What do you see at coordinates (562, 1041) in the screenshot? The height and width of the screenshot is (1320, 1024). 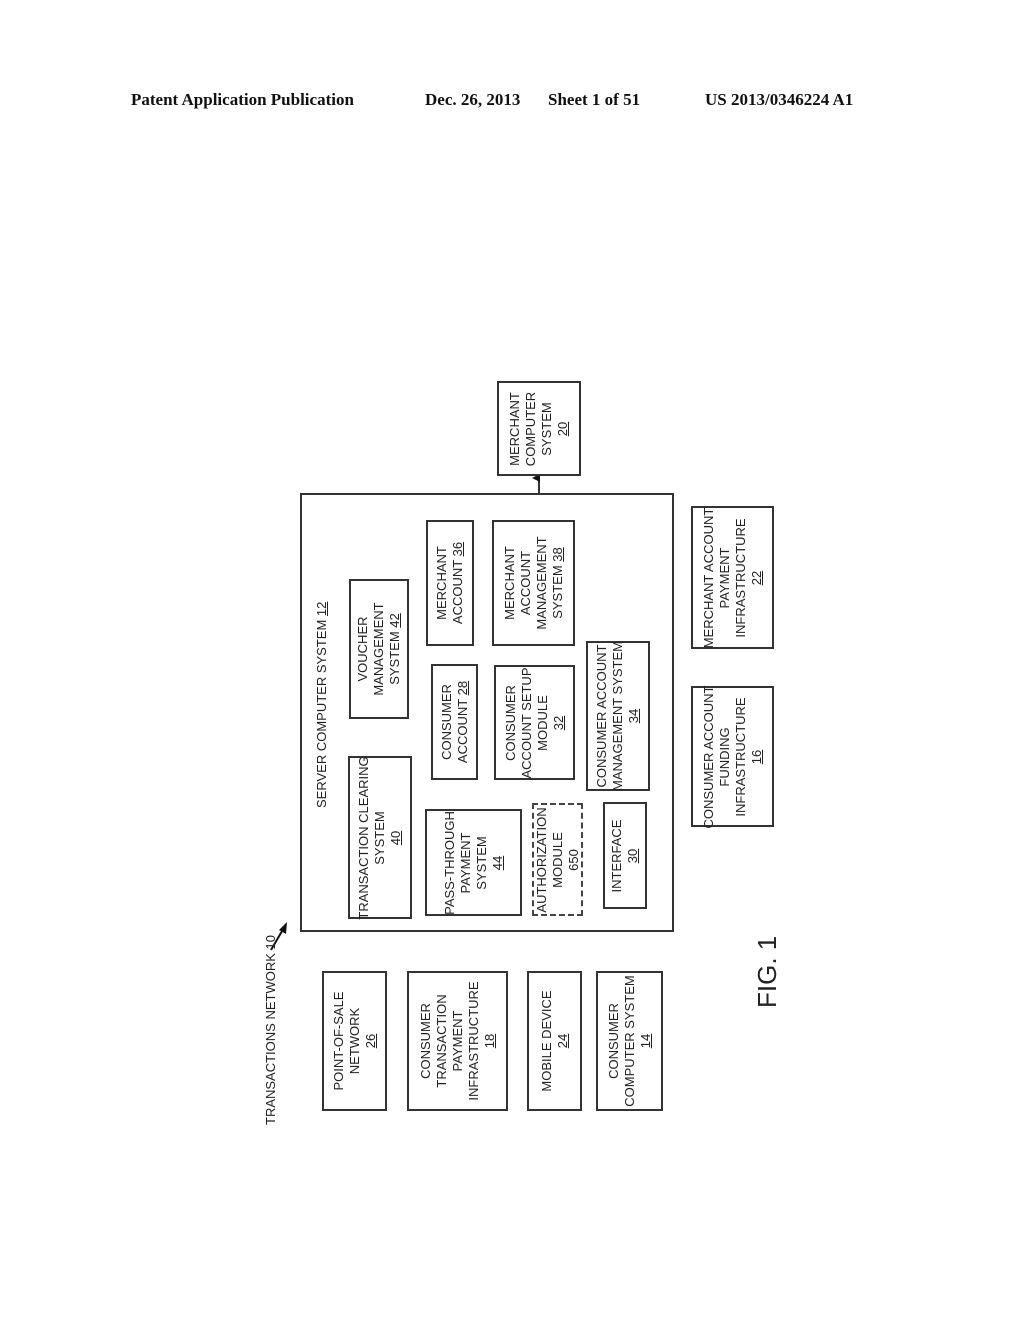 I see `ref-24: 24` at bounding box center [562, 1041].